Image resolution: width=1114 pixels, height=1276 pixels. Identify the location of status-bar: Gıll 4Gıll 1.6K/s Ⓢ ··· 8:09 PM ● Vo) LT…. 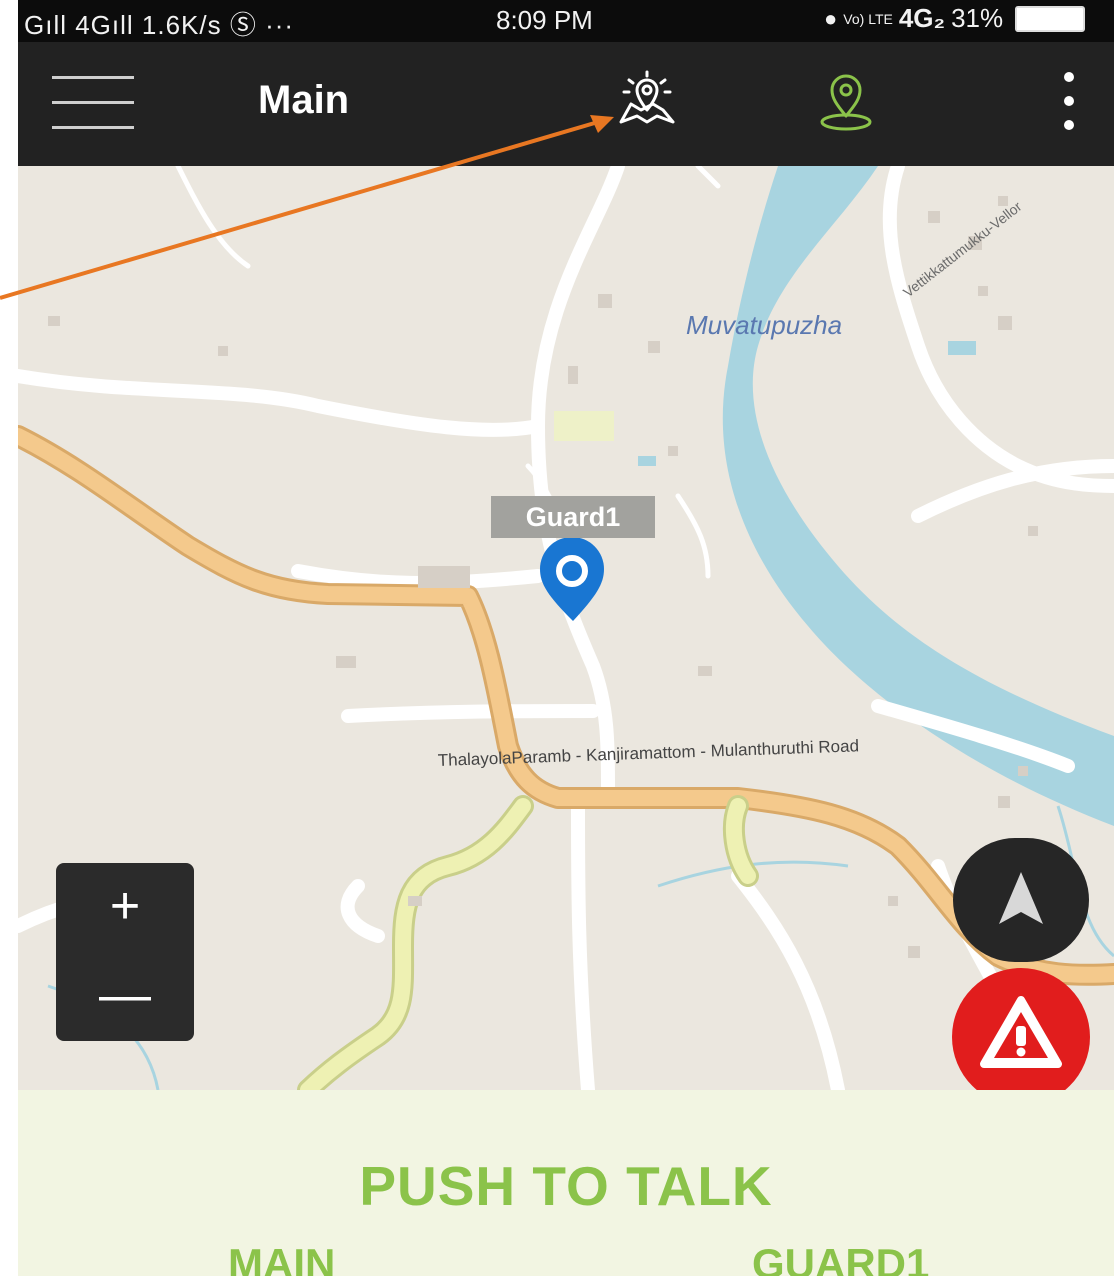
(566, 21).